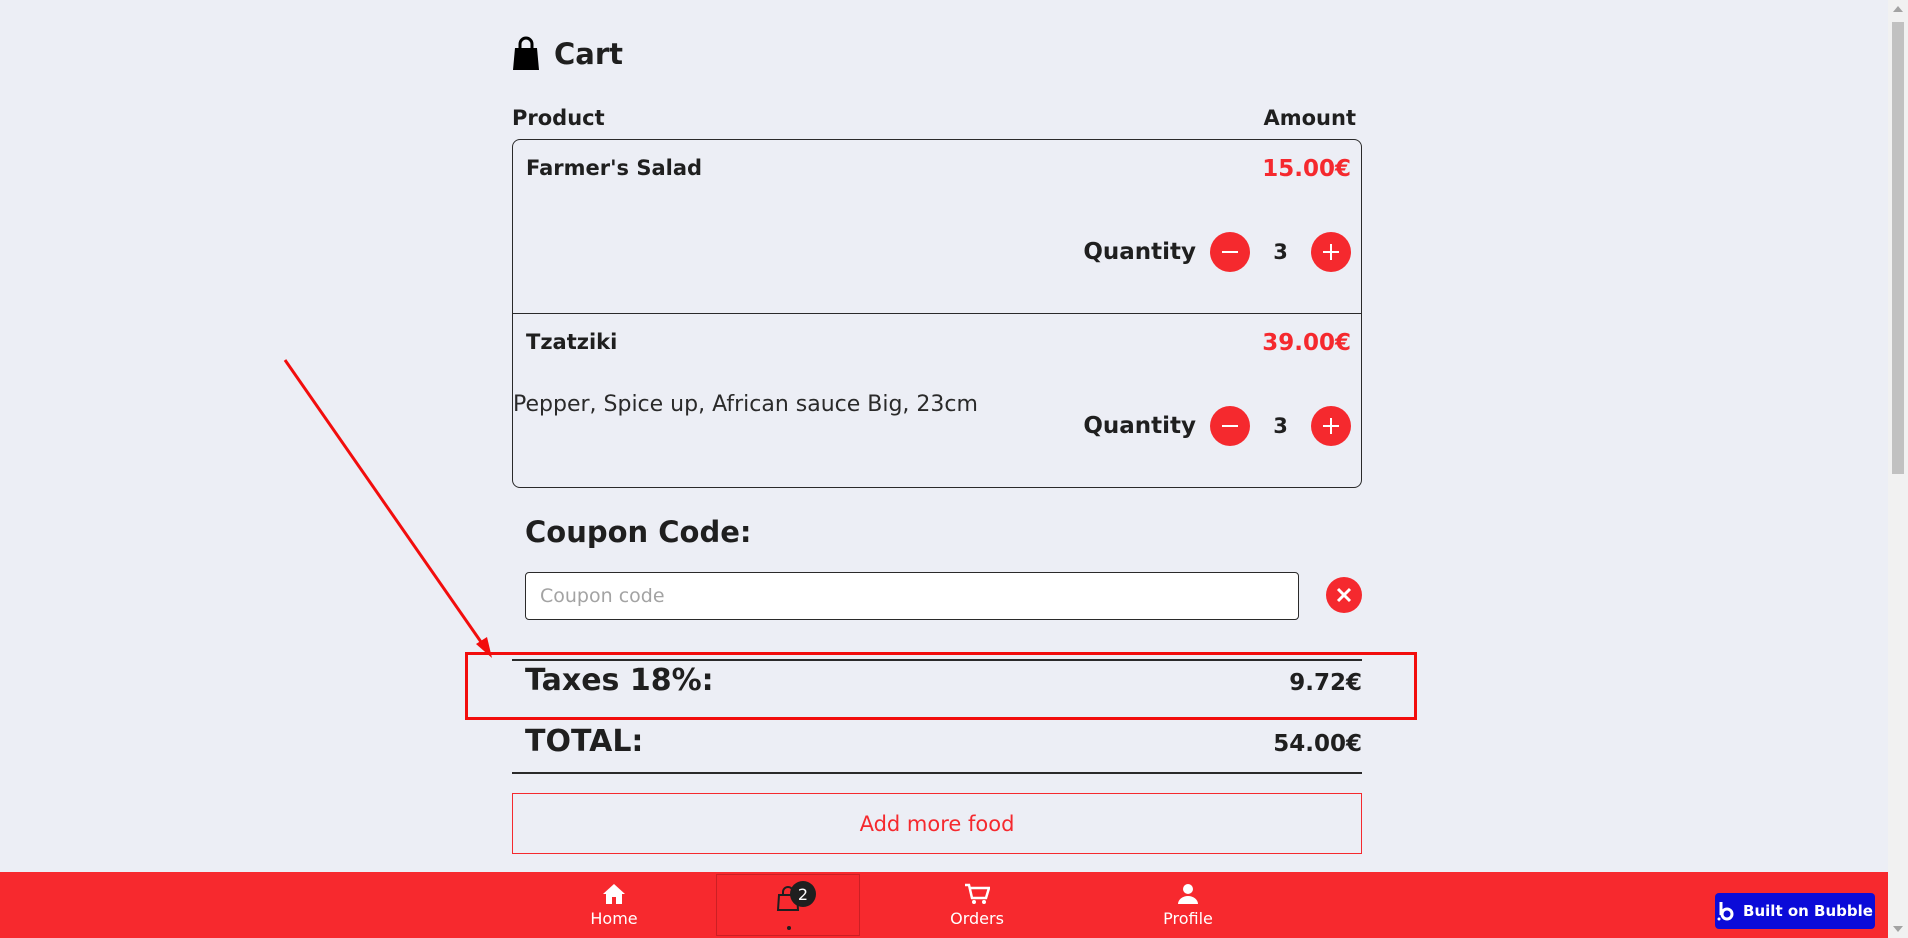 This screenshot has width=1908, height=938. I want to click on coupon-input, so click(912, 596).